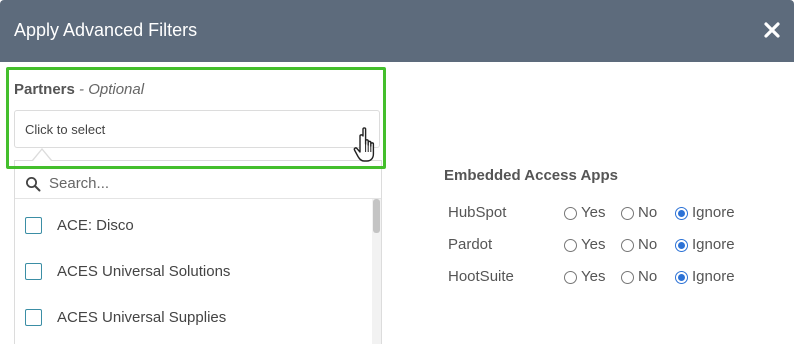  Describe the element at coordinates (42, 154) in the screenshot. I see `dropdown-caret-icon` at that location.